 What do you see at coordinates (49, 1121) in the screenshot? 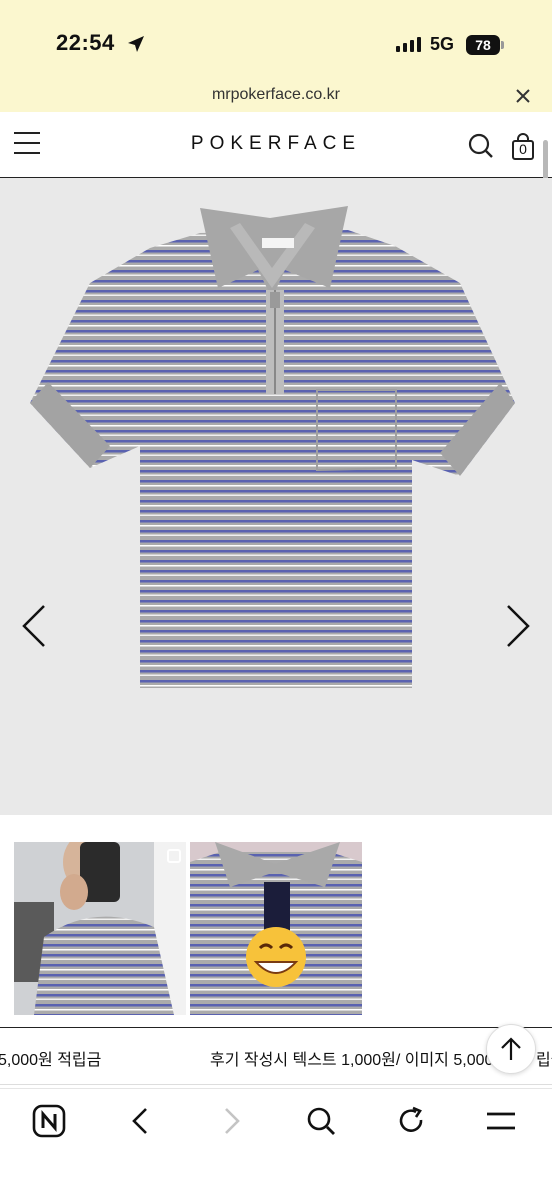
I see `naver-n-icon` at bounding box center [49, 1121].